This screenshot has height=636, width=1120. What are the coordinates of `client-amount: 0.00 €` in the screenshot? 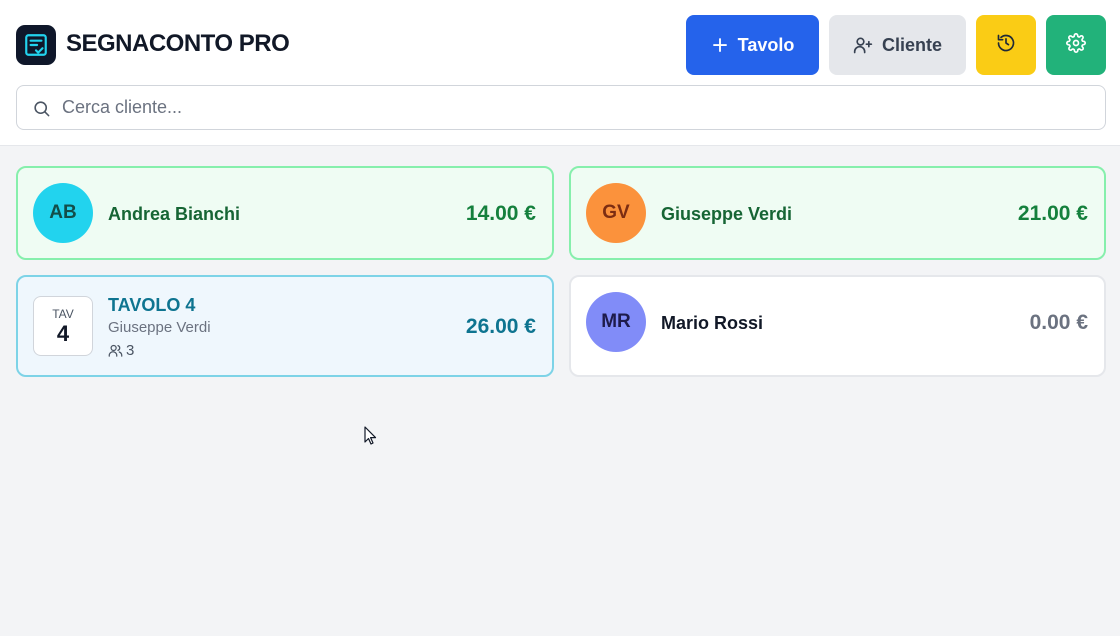 It's located at (1058, 322).